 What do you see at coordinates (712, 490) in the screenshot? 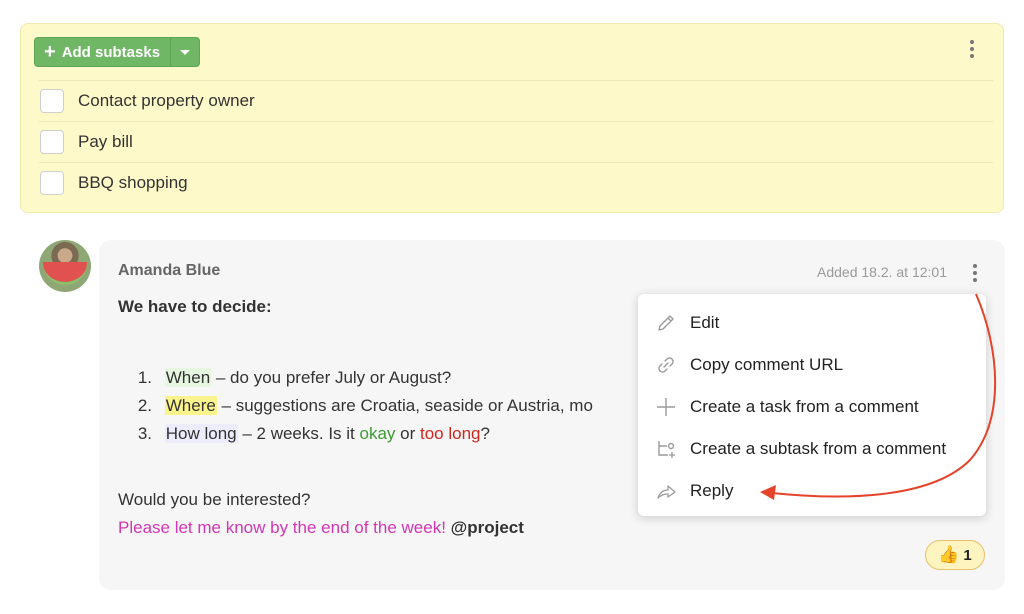
I see `menu-item-label: Reply` at bounding box center [712, 490].